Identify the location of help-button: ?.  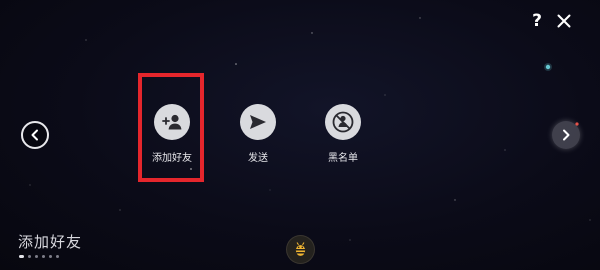
(537, 21).